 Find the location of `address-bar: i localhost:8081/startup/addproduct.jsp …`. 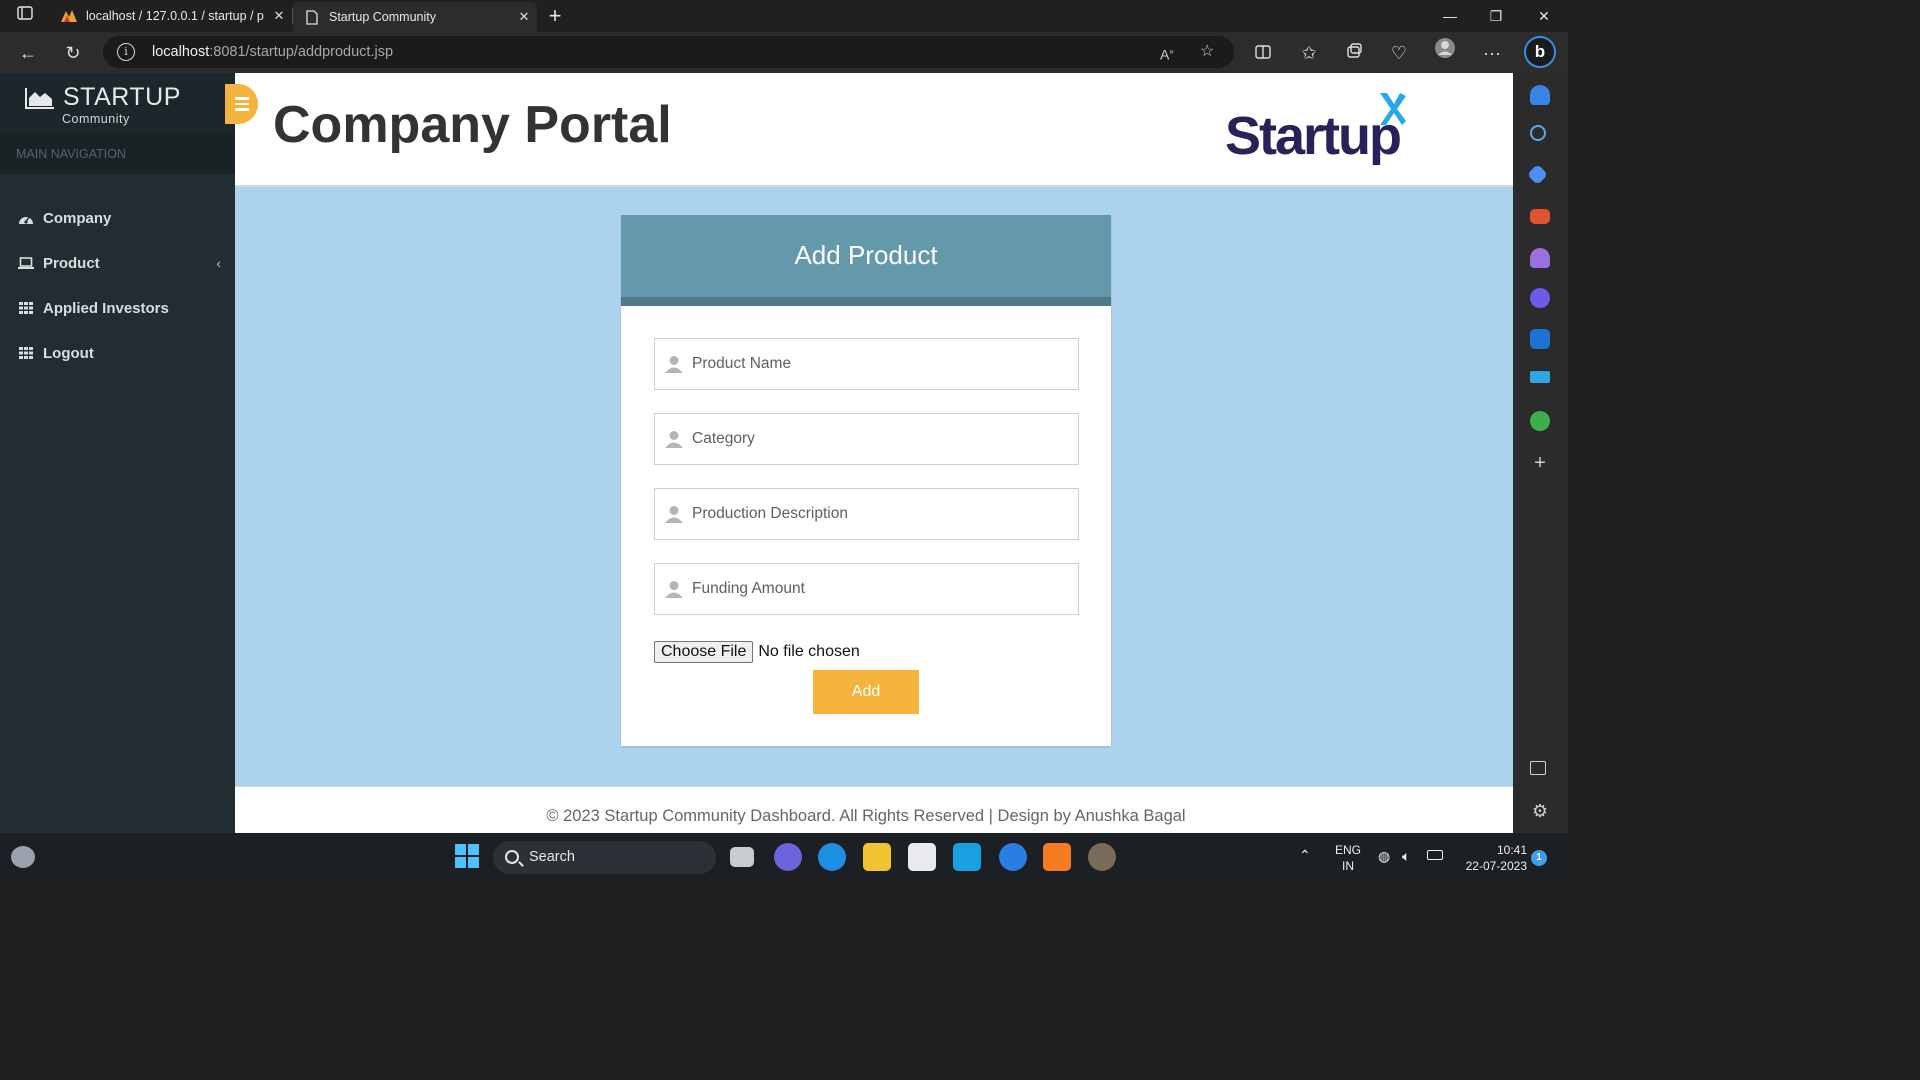

address-bar: i localhost:8081/startup/addproduct.jsp … is located at coordinates (668, 52).